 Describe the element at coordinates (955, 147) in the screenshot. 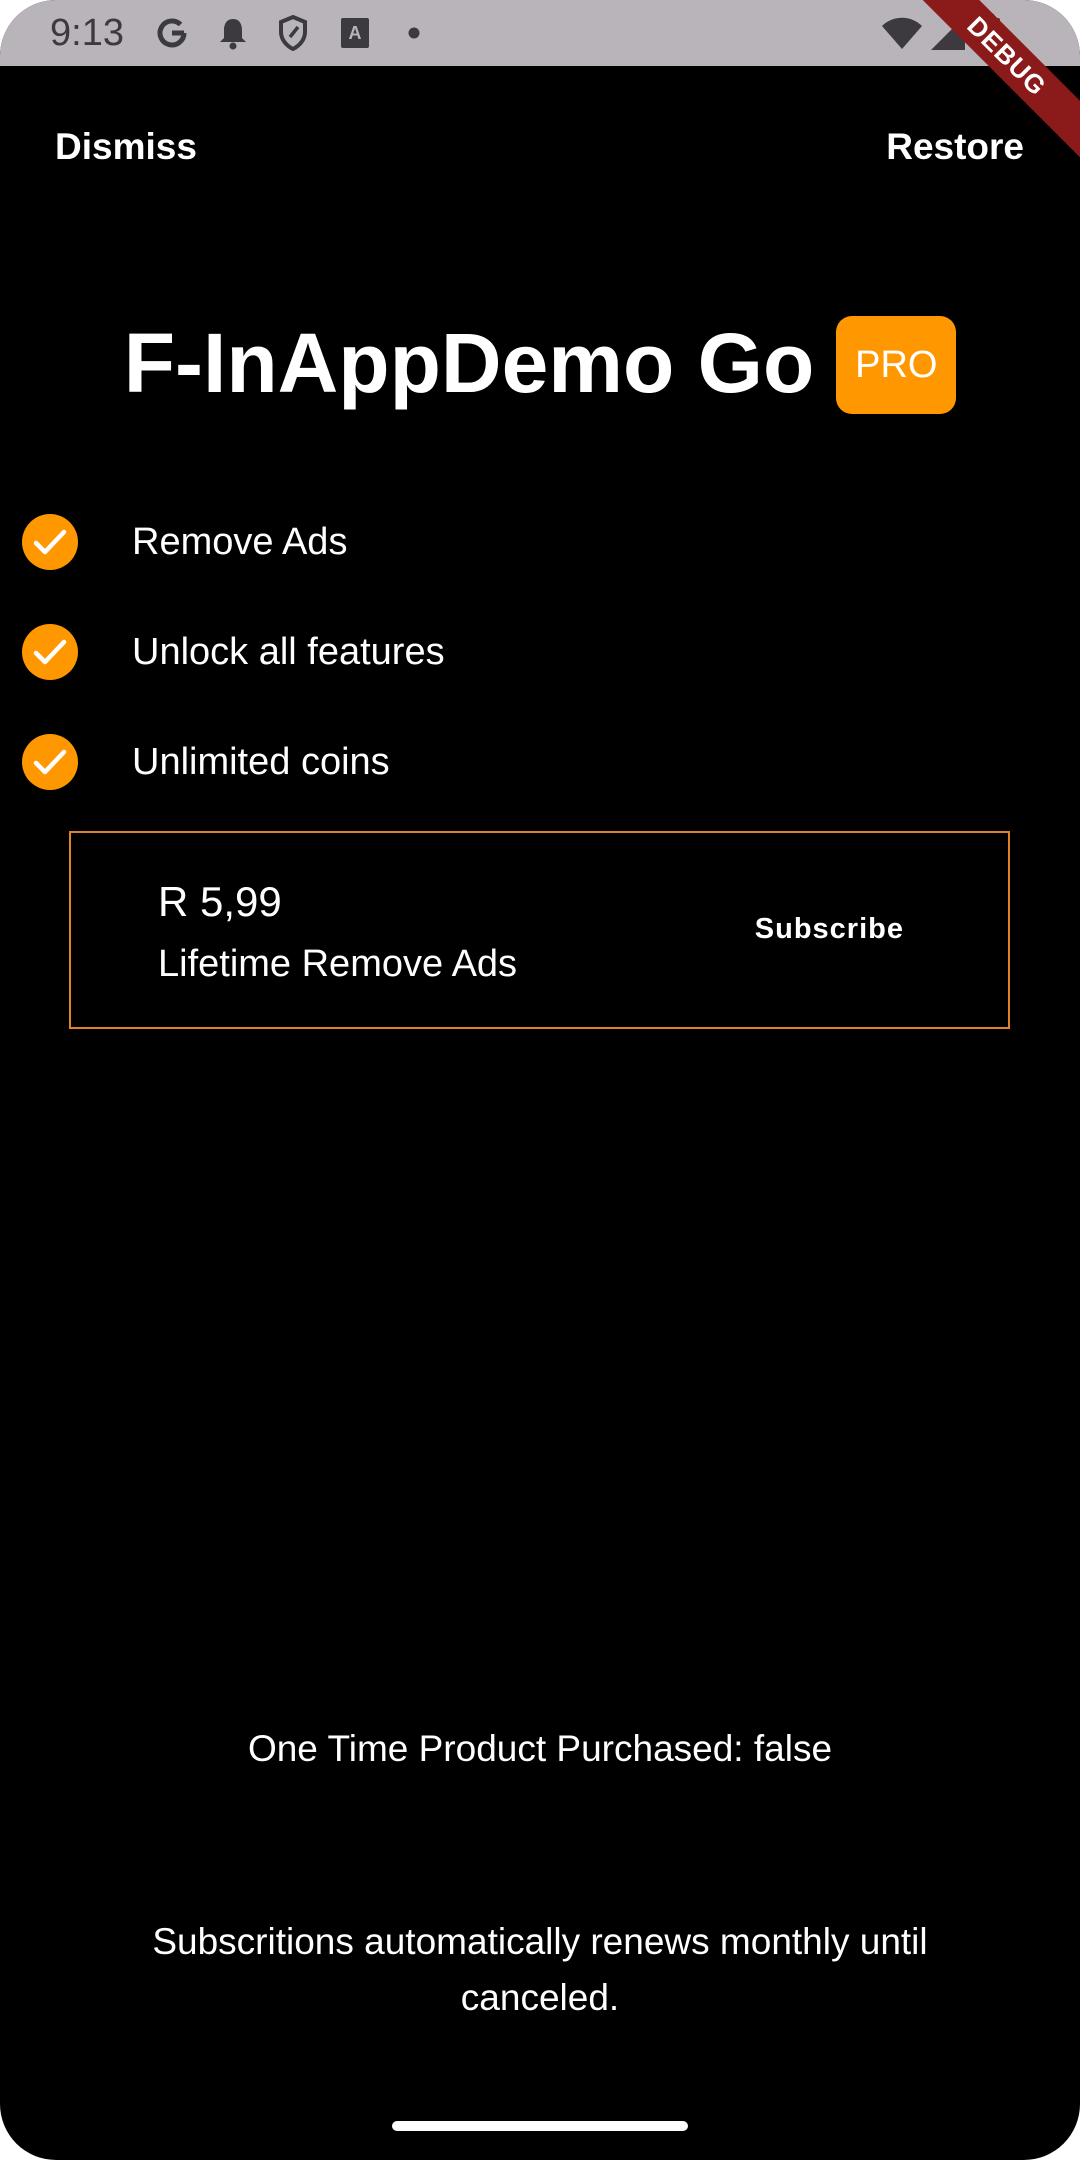

I see `restore-button: Restore` at that location.